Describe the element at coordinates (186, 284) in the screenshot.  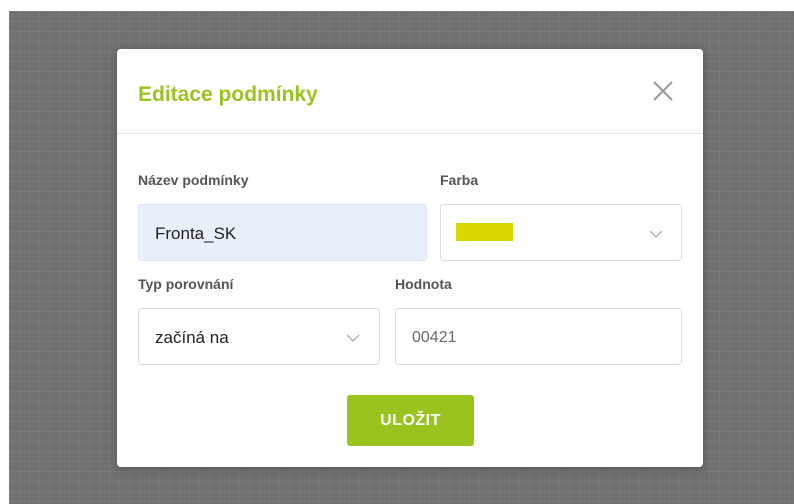
I see `comparison-type-label: Typ porovnání` at that location.